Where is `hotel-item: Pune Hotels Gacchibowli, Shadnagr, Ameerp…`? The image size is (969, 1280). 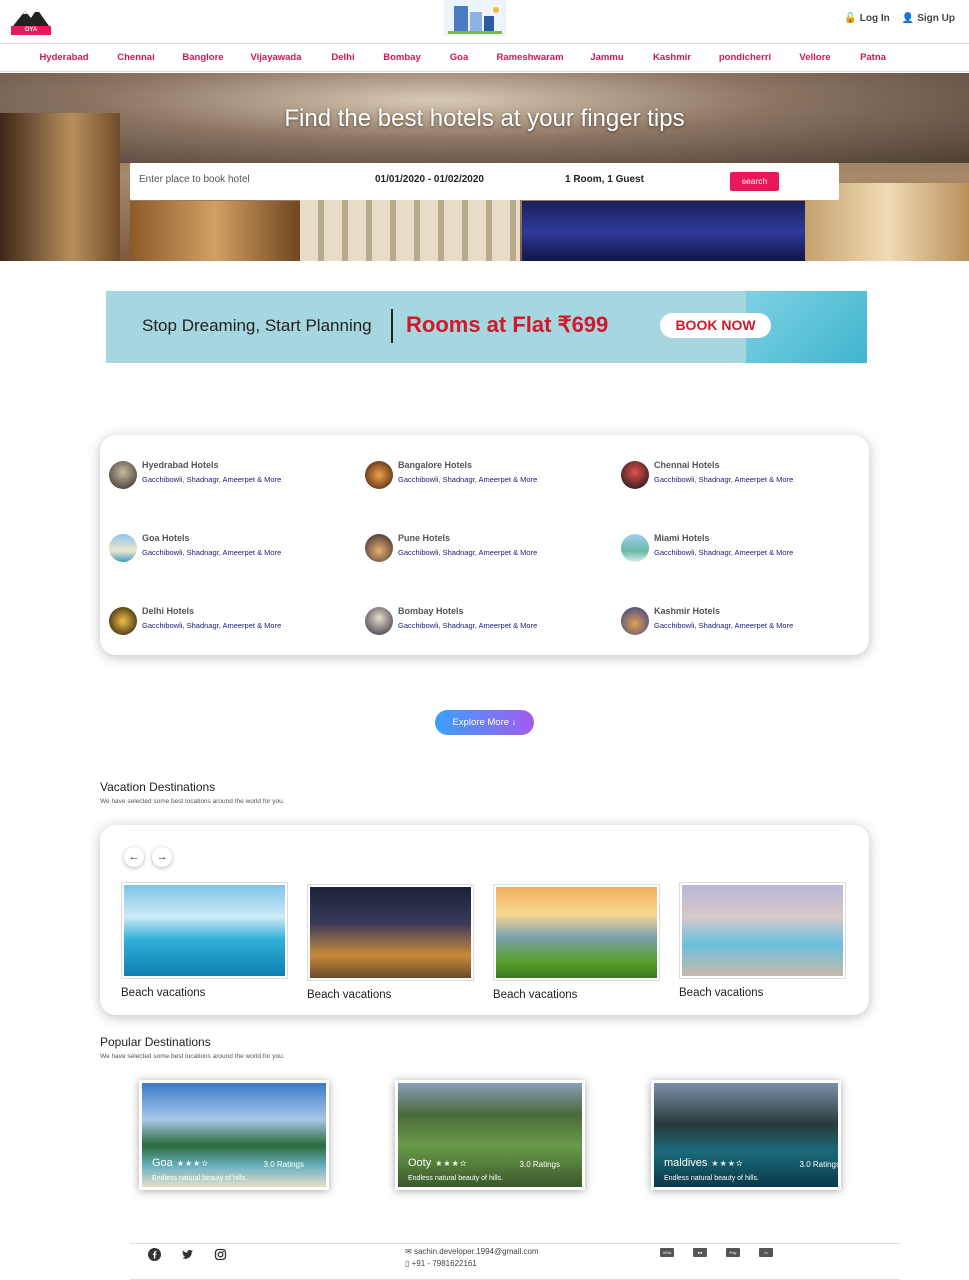
hotel-item: Pune Hotels Gacchibowli, Shadnagr, Ameerp… is located at coordinates (451, 547).